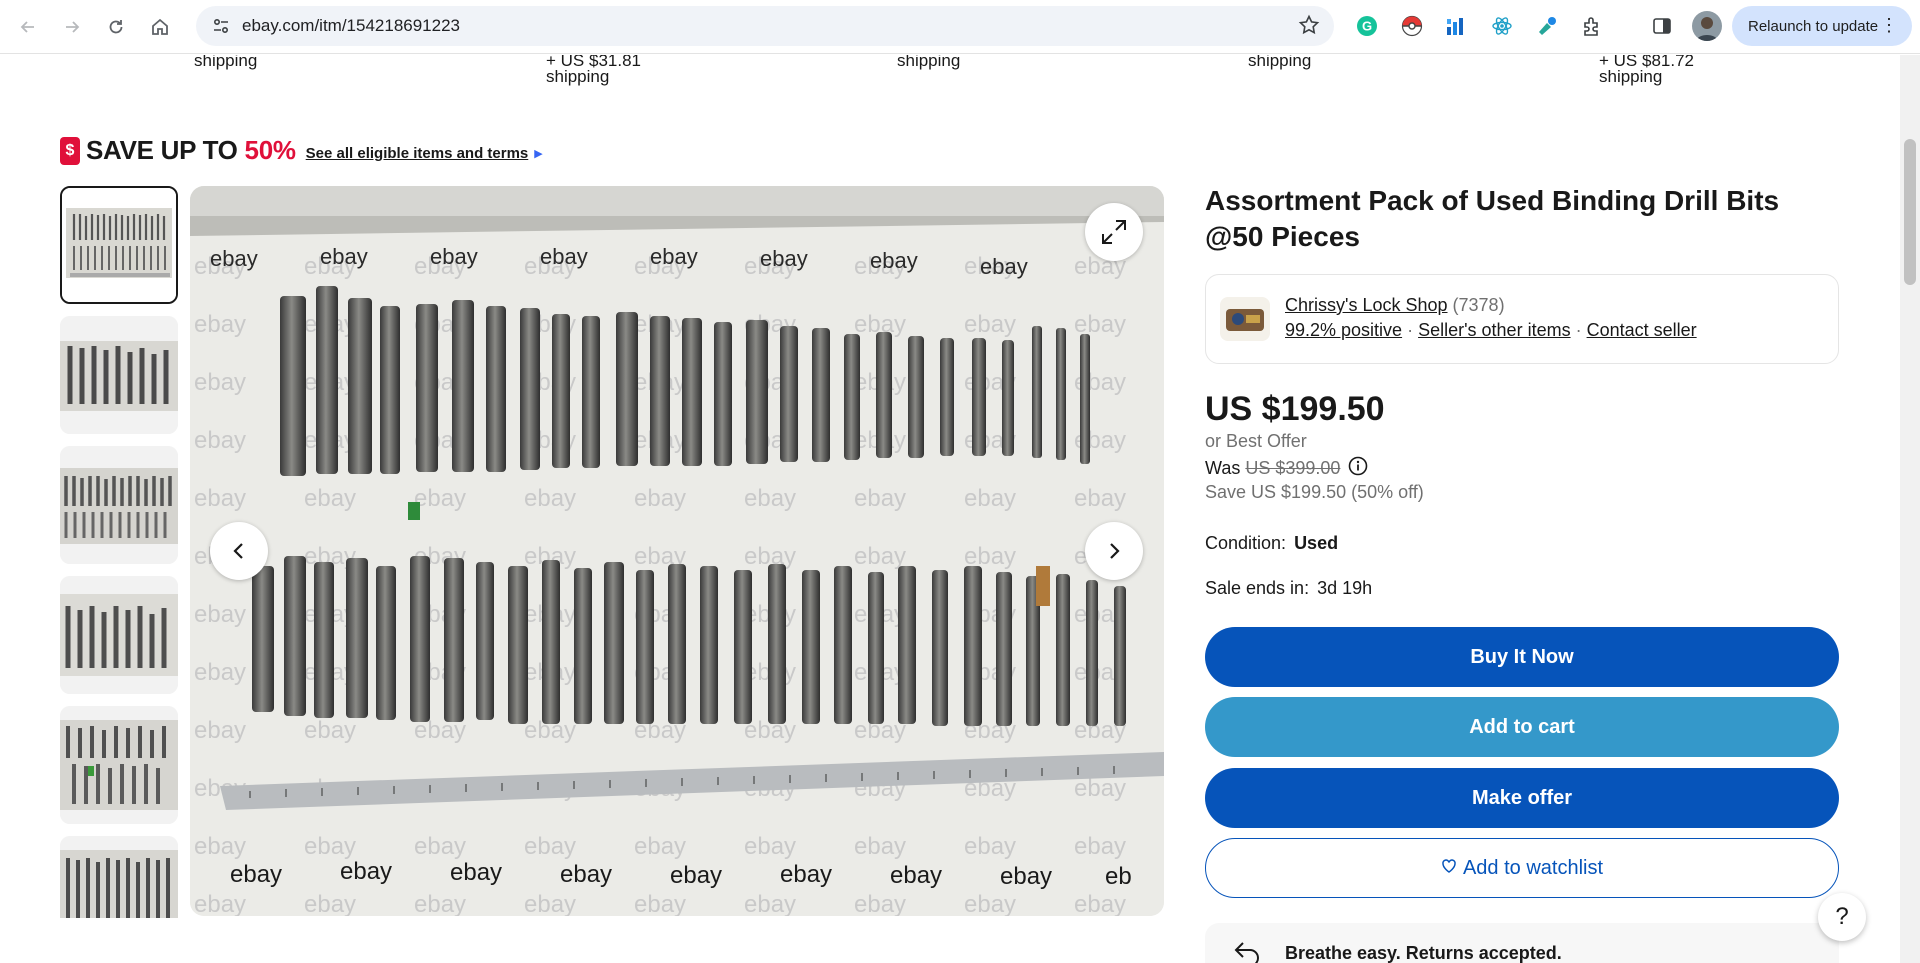  I want to click on svg-text: G, so click(1367, 26).